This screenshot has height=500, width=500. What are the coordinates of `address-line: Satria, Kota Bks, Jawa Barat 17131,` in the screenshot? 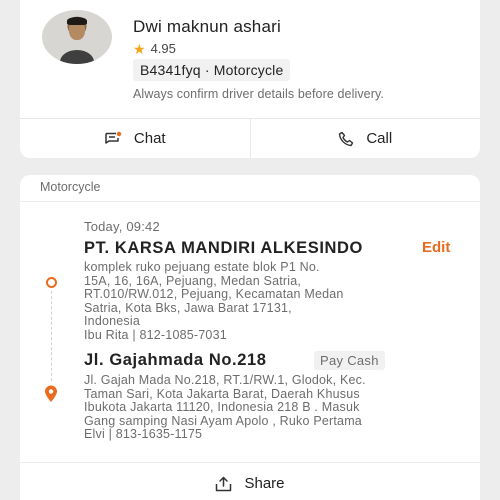 It's located at (188, 307).